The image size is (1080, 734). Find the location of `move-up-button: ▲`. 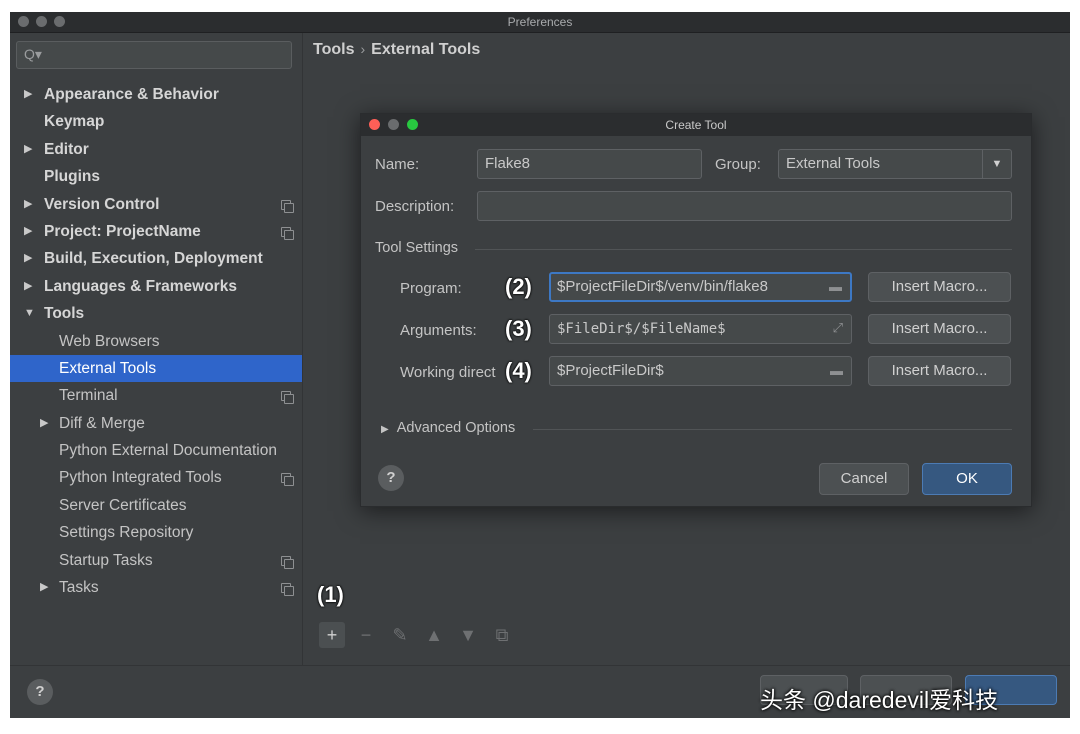

move-up-button: ▲ is located at coordinates (434, 635).